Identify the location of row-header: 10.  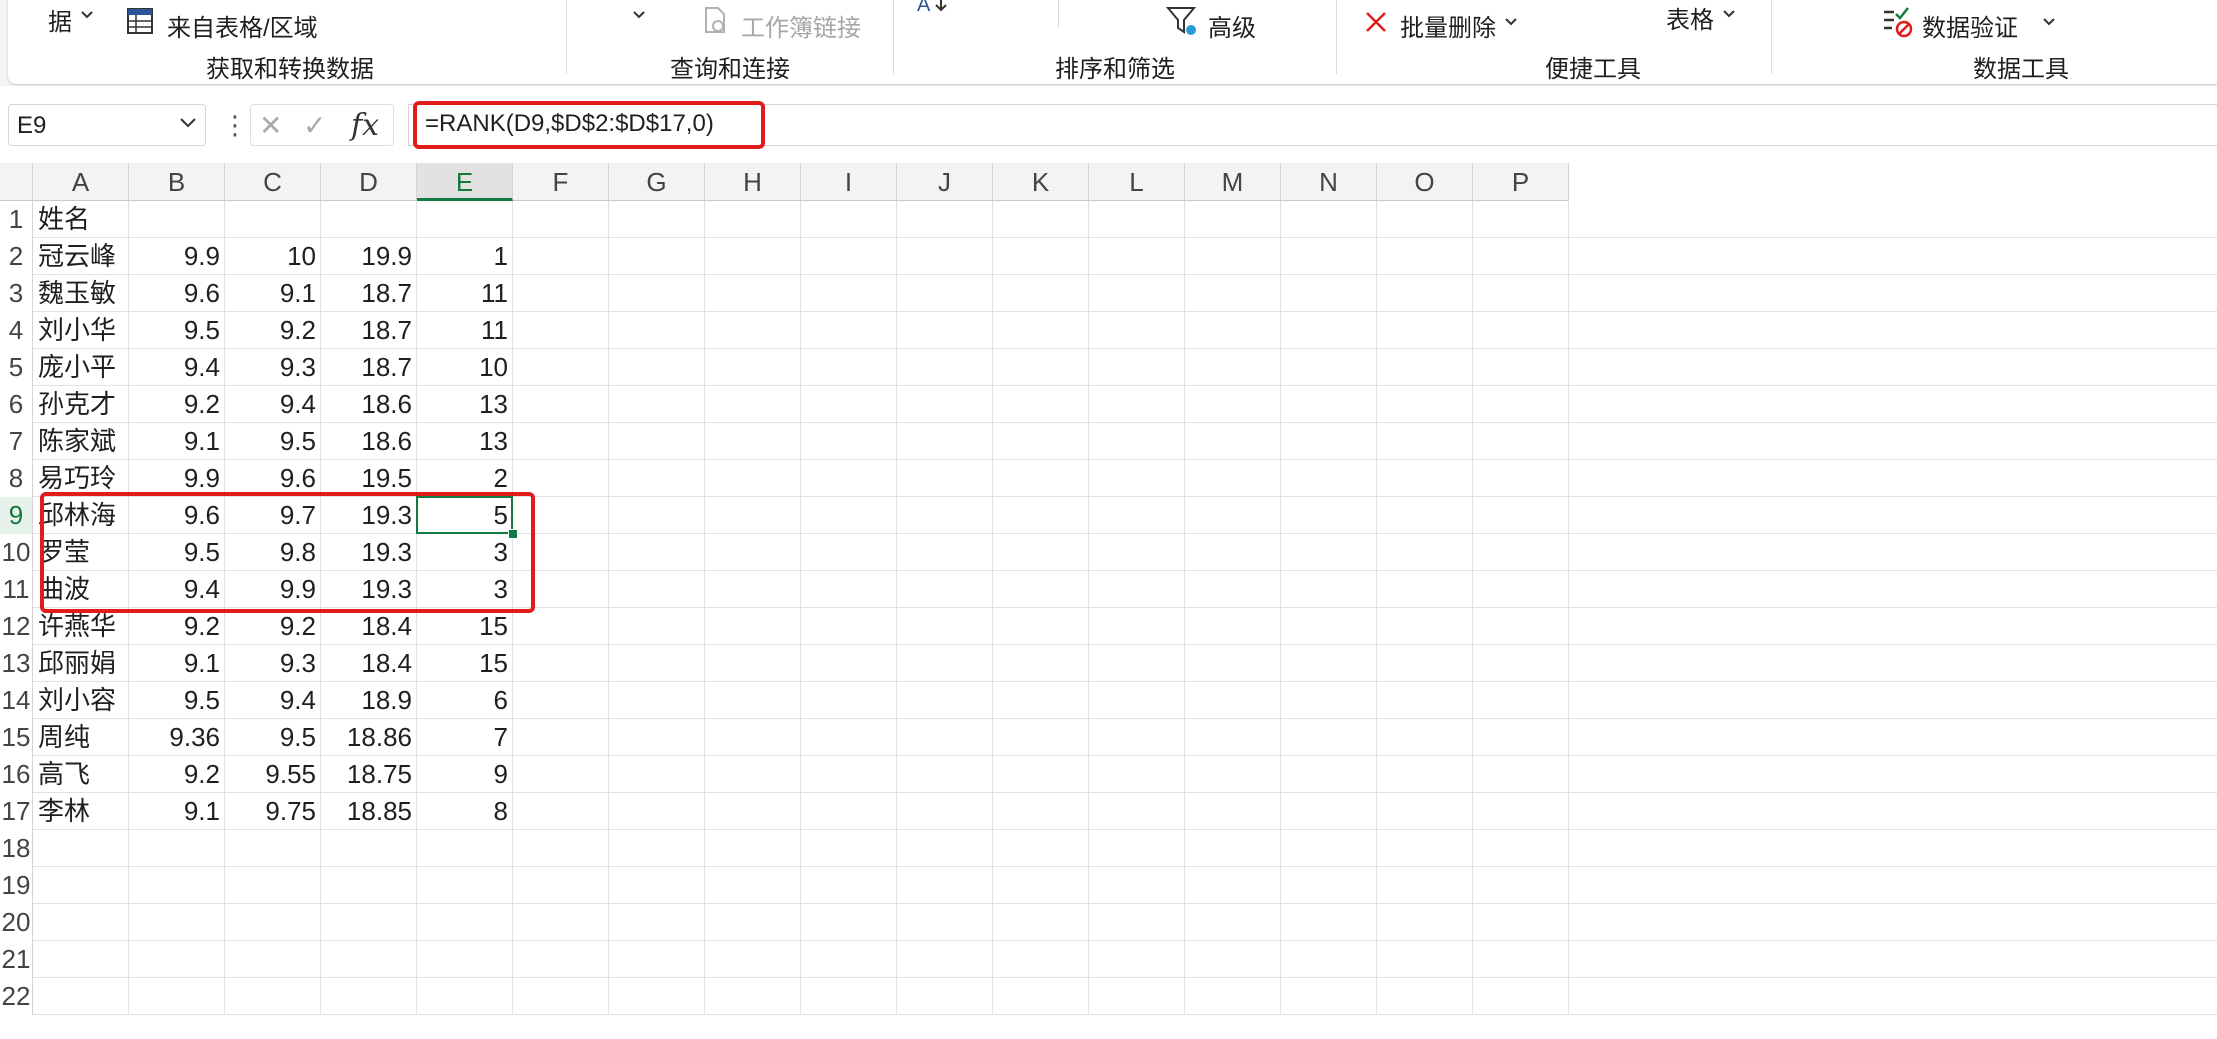
(16, 552).